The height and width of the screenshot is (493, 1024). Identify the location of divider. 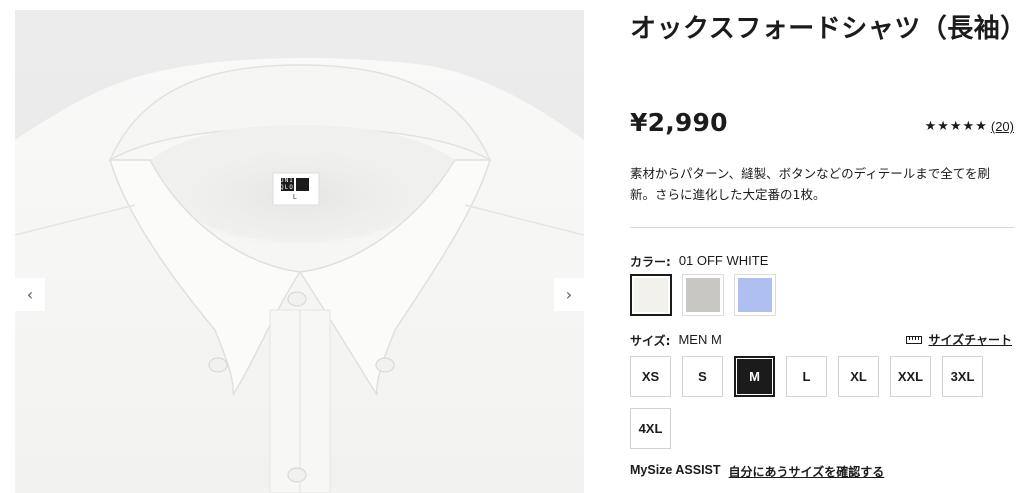
(822, 227).